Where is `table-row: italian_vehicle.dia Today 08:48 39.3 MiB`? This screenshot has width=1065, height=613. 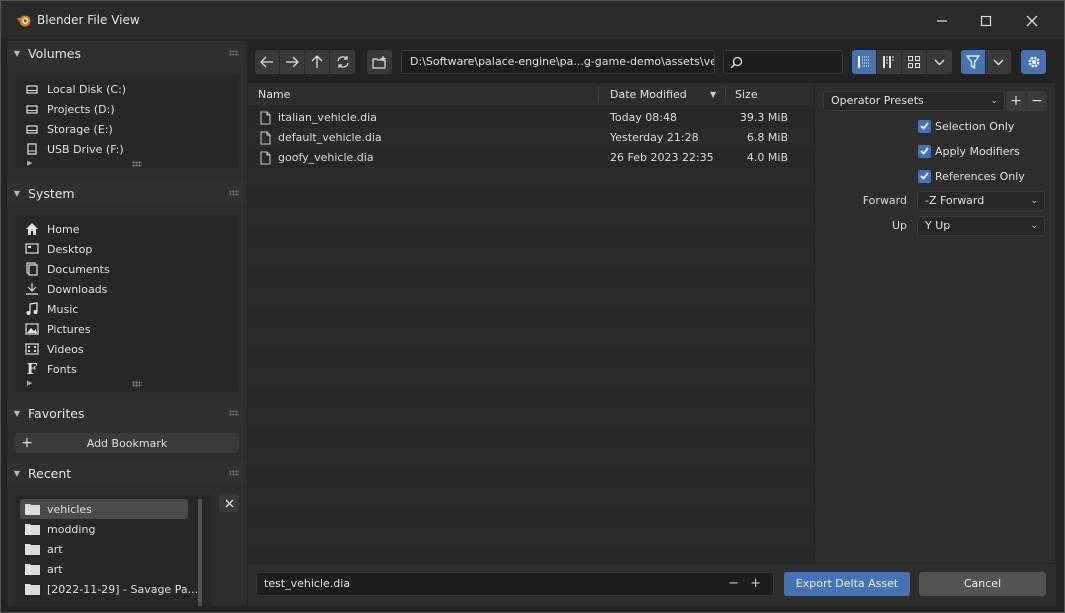
table-row: italian_vehicle.dia Today 08:48 39.3 MiB is located at coordinates (531, 118).